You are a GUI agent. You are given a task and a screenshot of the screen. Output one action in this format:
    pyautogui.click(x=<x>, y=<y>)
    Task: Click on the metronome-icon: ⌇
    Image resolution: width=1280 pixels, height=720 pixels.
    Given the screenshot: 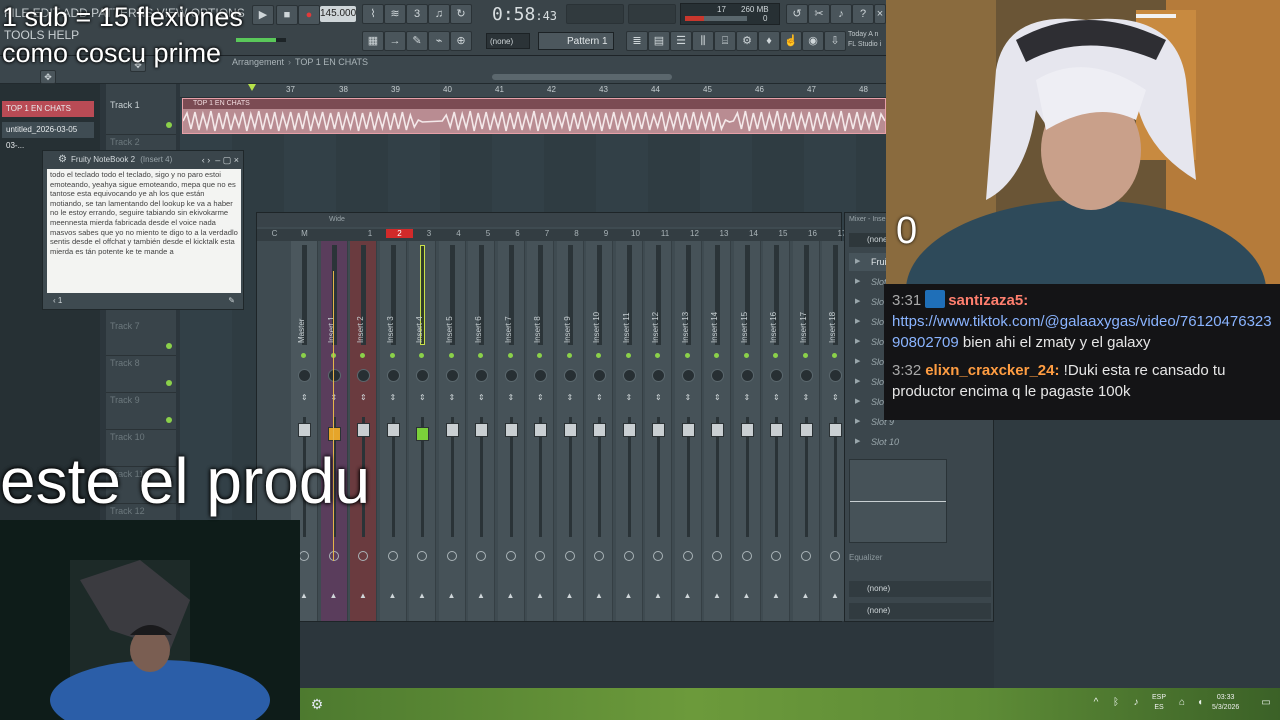 What is the action you would take?
    pyautogui.click(x=373, y=14)
    